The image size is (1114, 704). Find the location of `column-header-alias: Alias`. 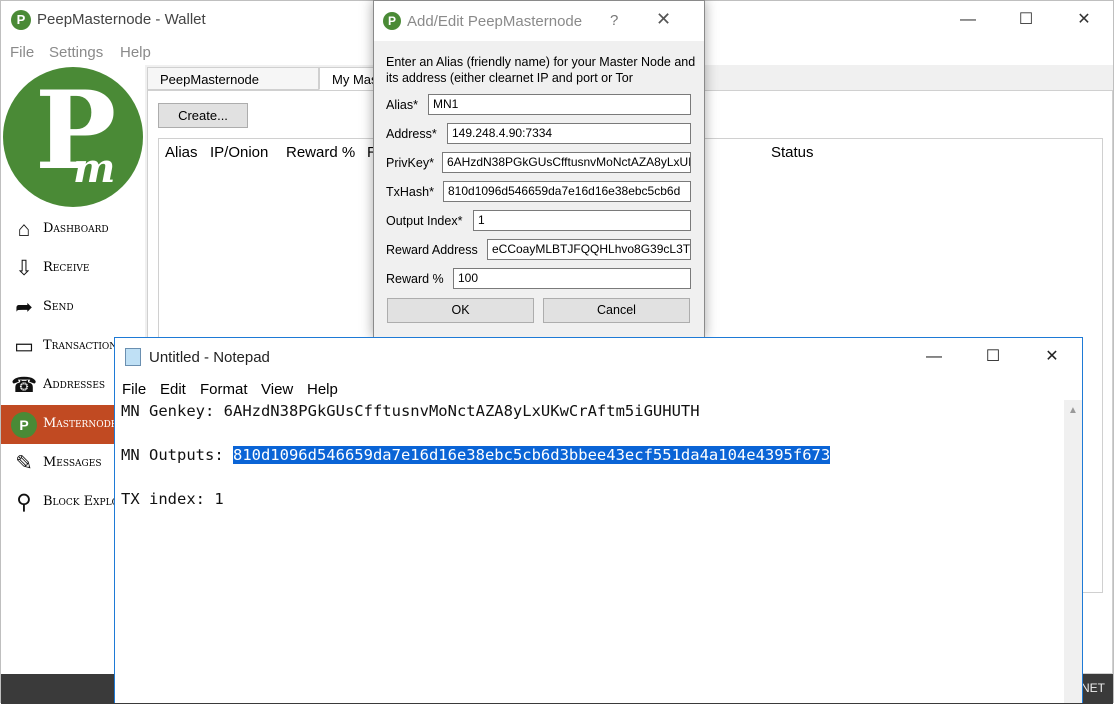

column-header-alias: Alias is located at coordinates (181, 152).